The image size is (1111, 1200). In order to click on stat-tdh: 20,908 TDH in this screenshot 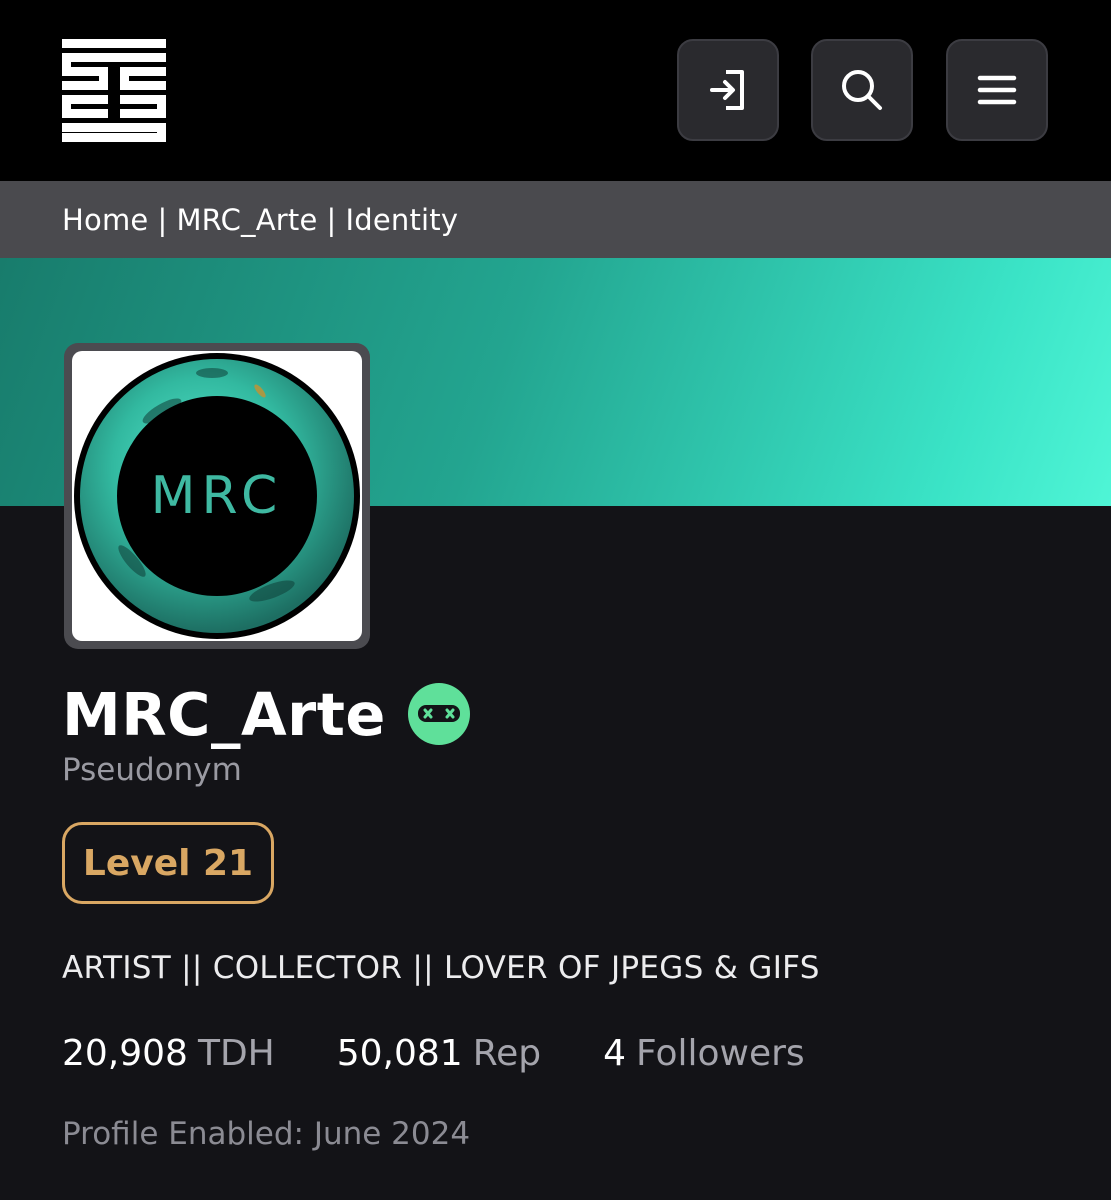, I will do `click(168, 1053)`.